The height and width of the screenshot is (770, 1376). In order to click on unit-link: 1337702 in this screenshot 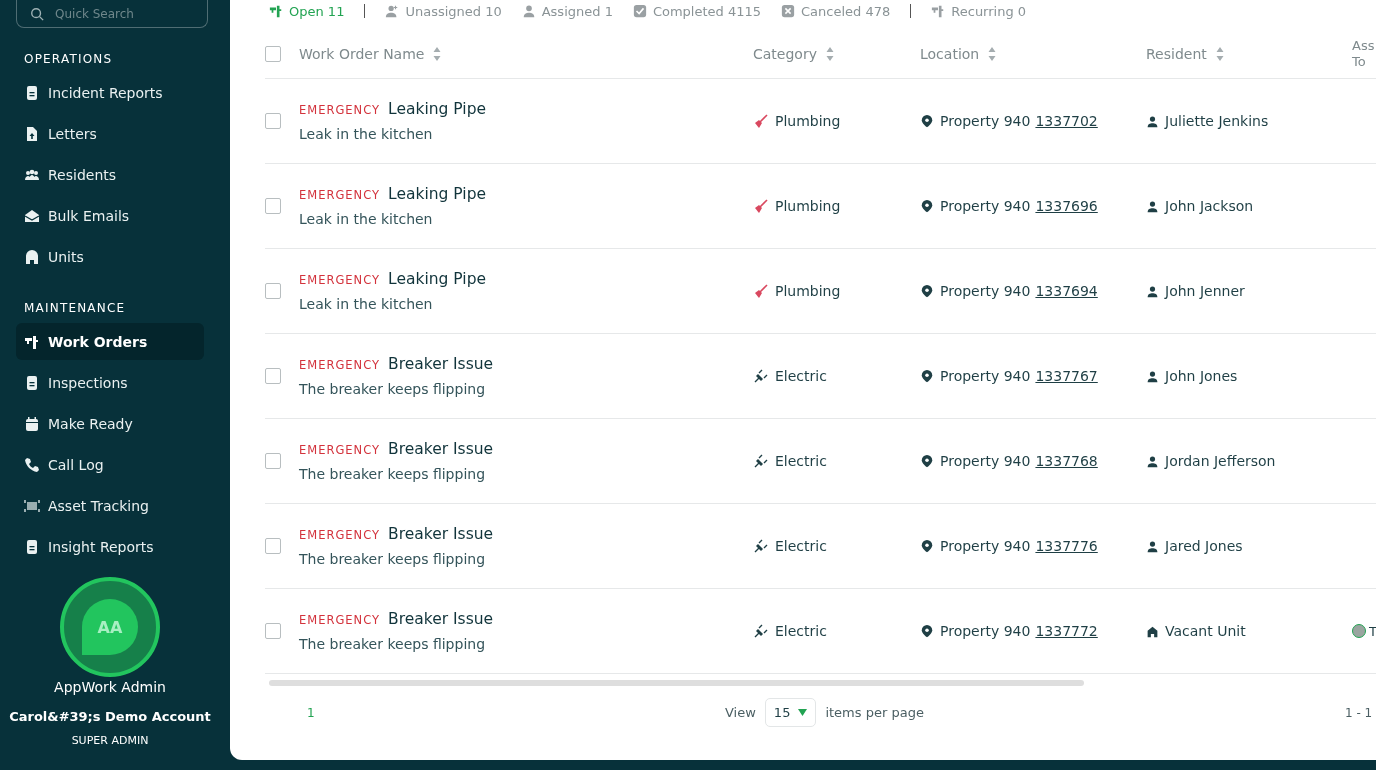, I will do `click(1066, 121)`.